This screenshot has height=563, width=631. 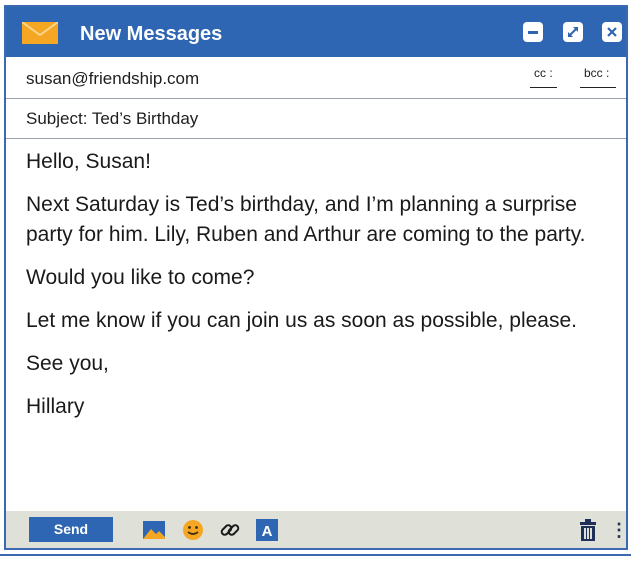 I want to click on bcc-button: bcc :, so click(x=596, y=73).